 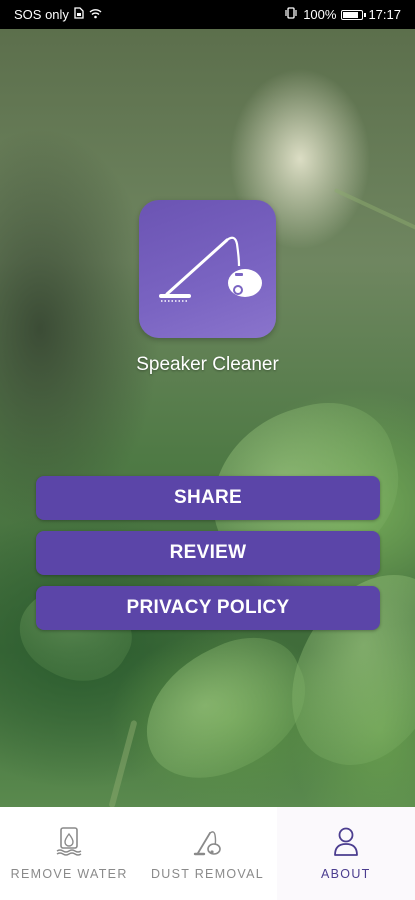 What do you see at coordinates (208, 843) in the screenshot?
I see `vacuum-icon` at bounding box center [208, 843].